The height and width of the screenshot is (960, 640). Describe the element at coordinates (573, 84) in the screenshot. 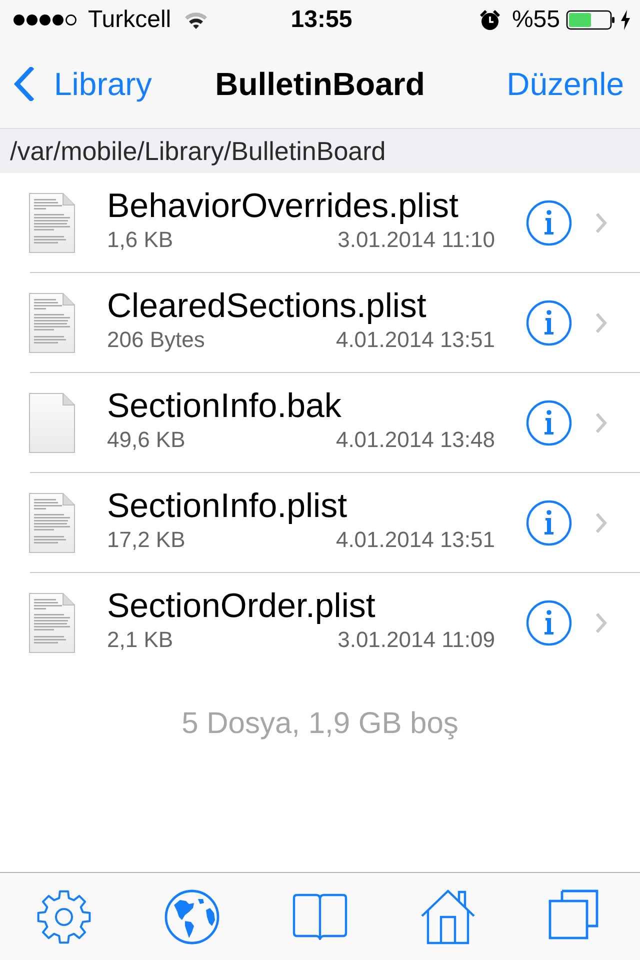

I see `edit-button: Düzenle` at that location.